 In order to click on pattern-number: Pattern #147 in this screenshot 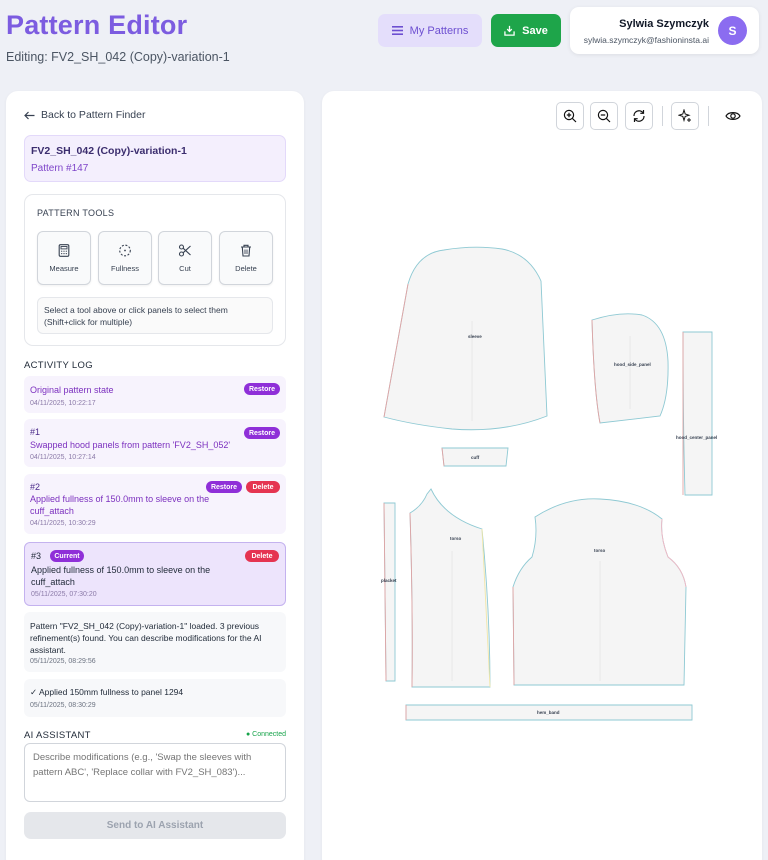, I will do `click(60, 168)`.